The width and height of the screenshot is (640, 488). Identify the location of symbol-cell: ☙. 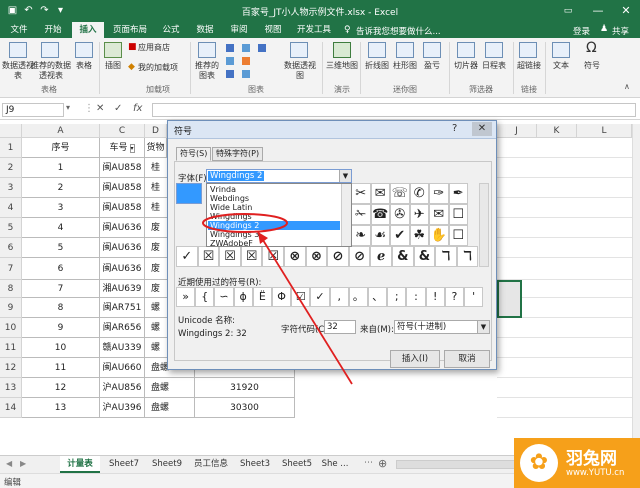
(380, 235).